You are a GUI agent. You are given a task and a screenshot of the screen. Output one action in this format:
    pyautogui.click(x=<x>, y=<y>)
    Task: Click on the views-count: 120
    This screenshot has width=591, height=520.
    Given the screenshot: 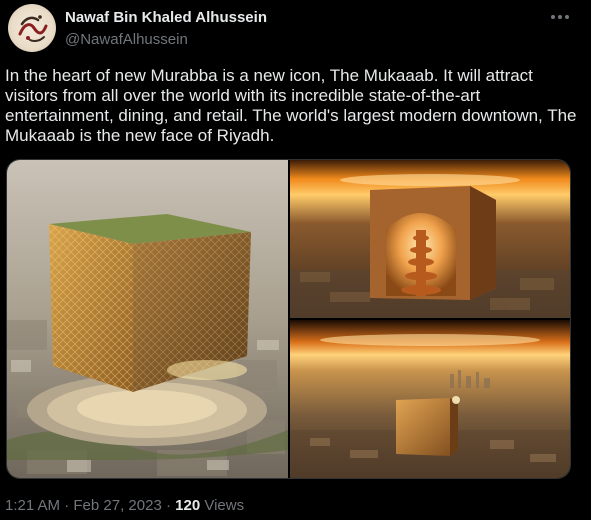 What is the action you would take?
    pyautogui.click(x=188, y=505)
    